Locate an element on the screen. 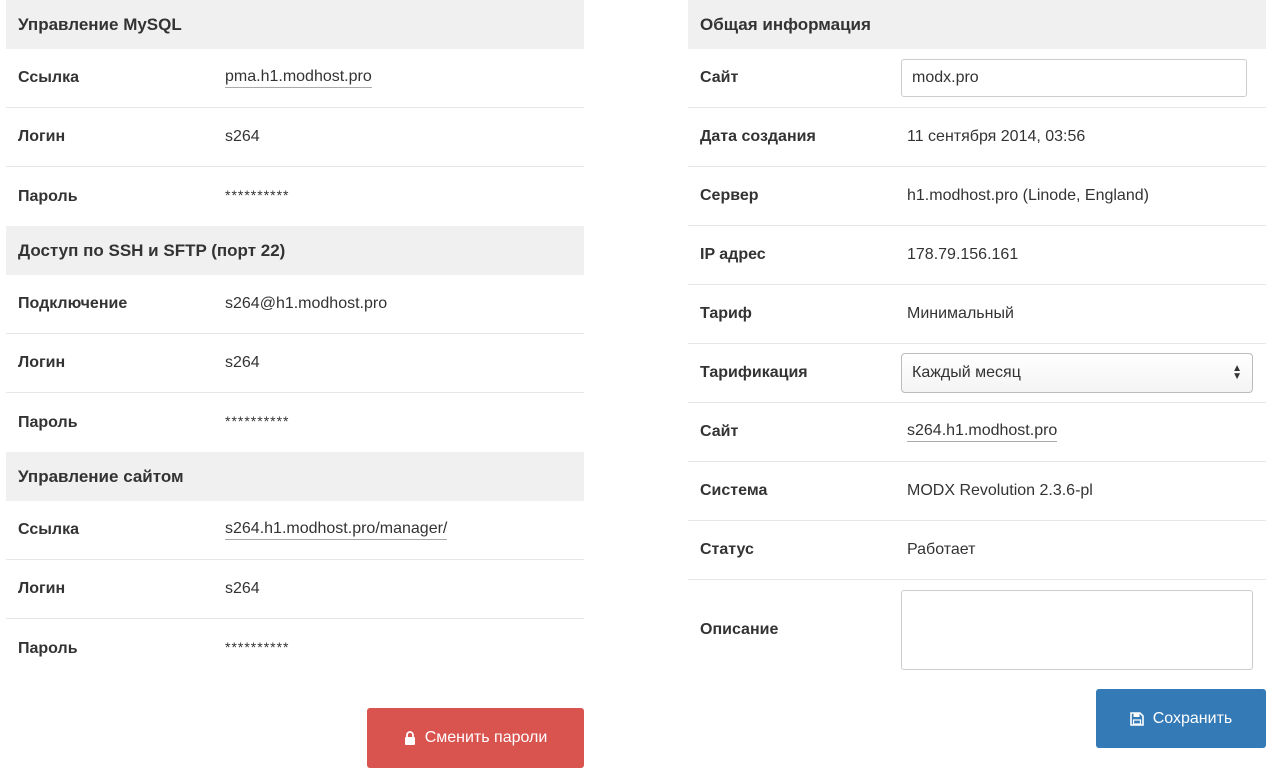 The width and height of the screenshot is (1274, 768). mysql-password-row: Пароль ********** is located at coordinates (295, 196).